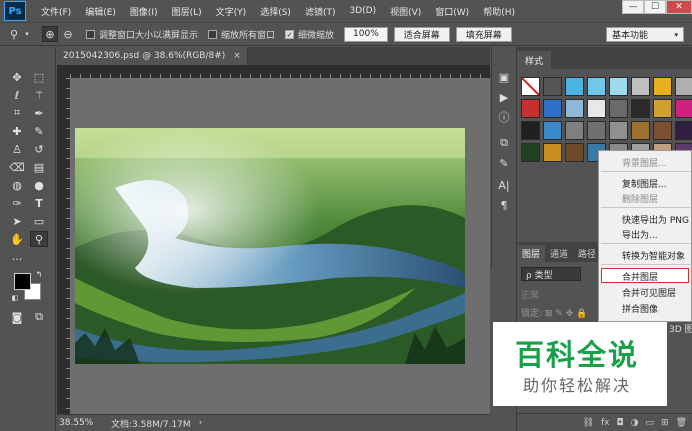 The image size is (692, 431). What do you see at coordinates (39, 317) in the screenshot?
I see `screen-mode-icon: ⧉` at bounding box center [39, 317].